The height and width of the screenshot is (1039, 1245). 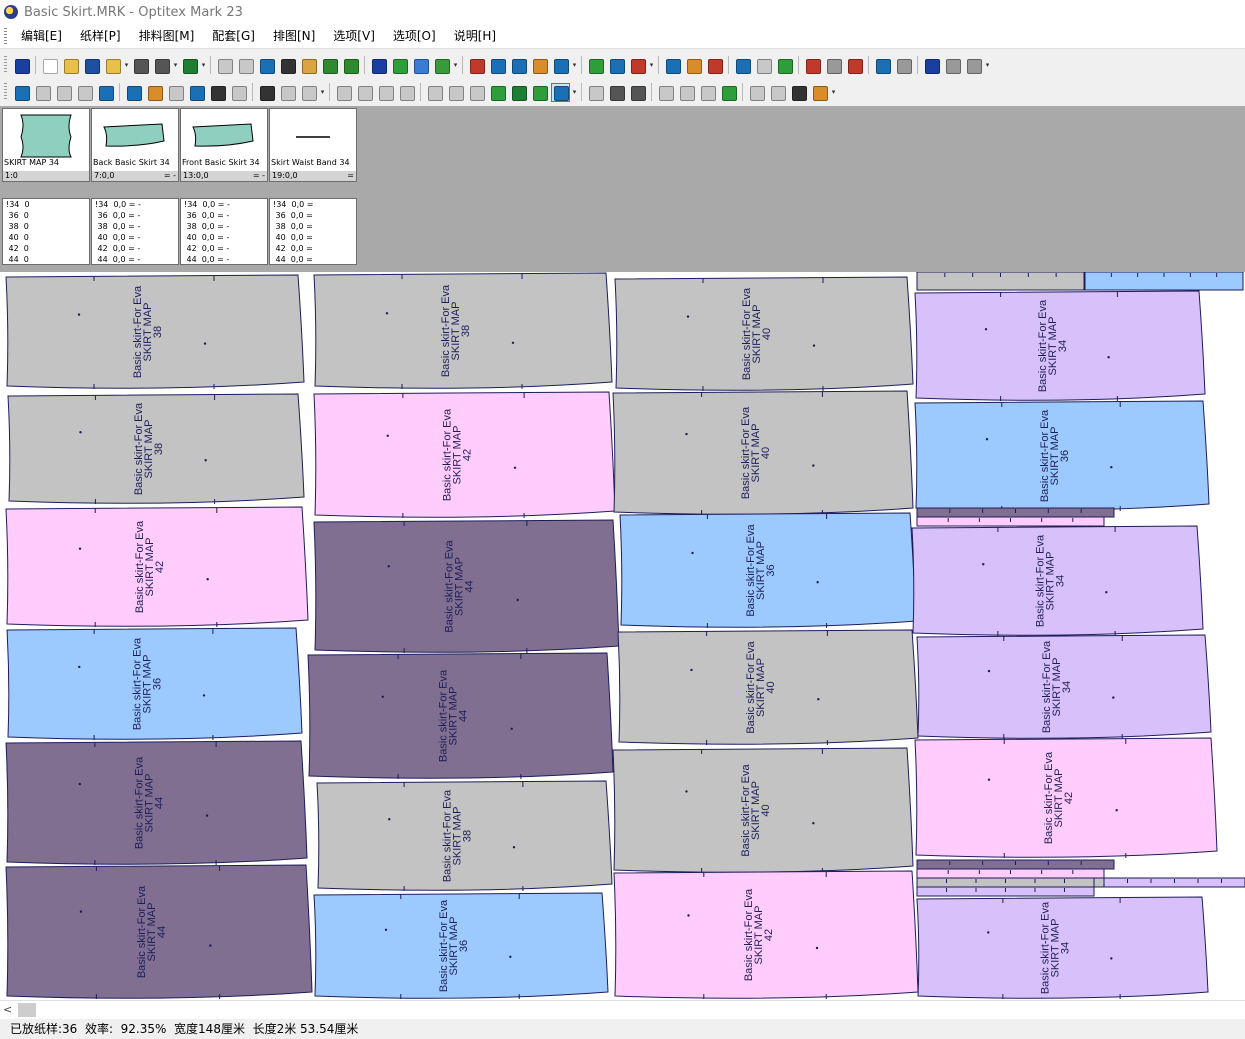 I want to click on piece-thumbnail: SKIRT MAP 34 1:0, so click(x=46, y=145).